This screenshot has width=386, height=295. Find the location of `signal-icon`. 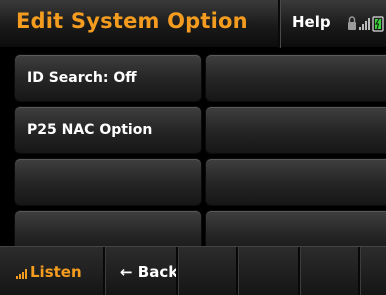

signal-icon is located at coordinates (364, 24).